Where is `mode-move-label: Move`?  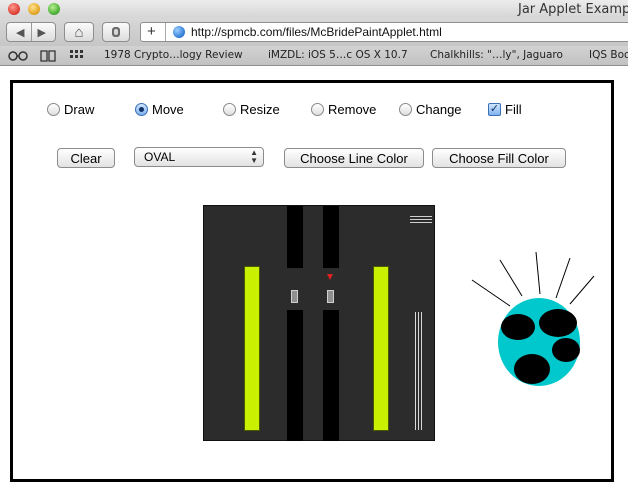
mode-move-label: Move is located at coordinates (168, 109).